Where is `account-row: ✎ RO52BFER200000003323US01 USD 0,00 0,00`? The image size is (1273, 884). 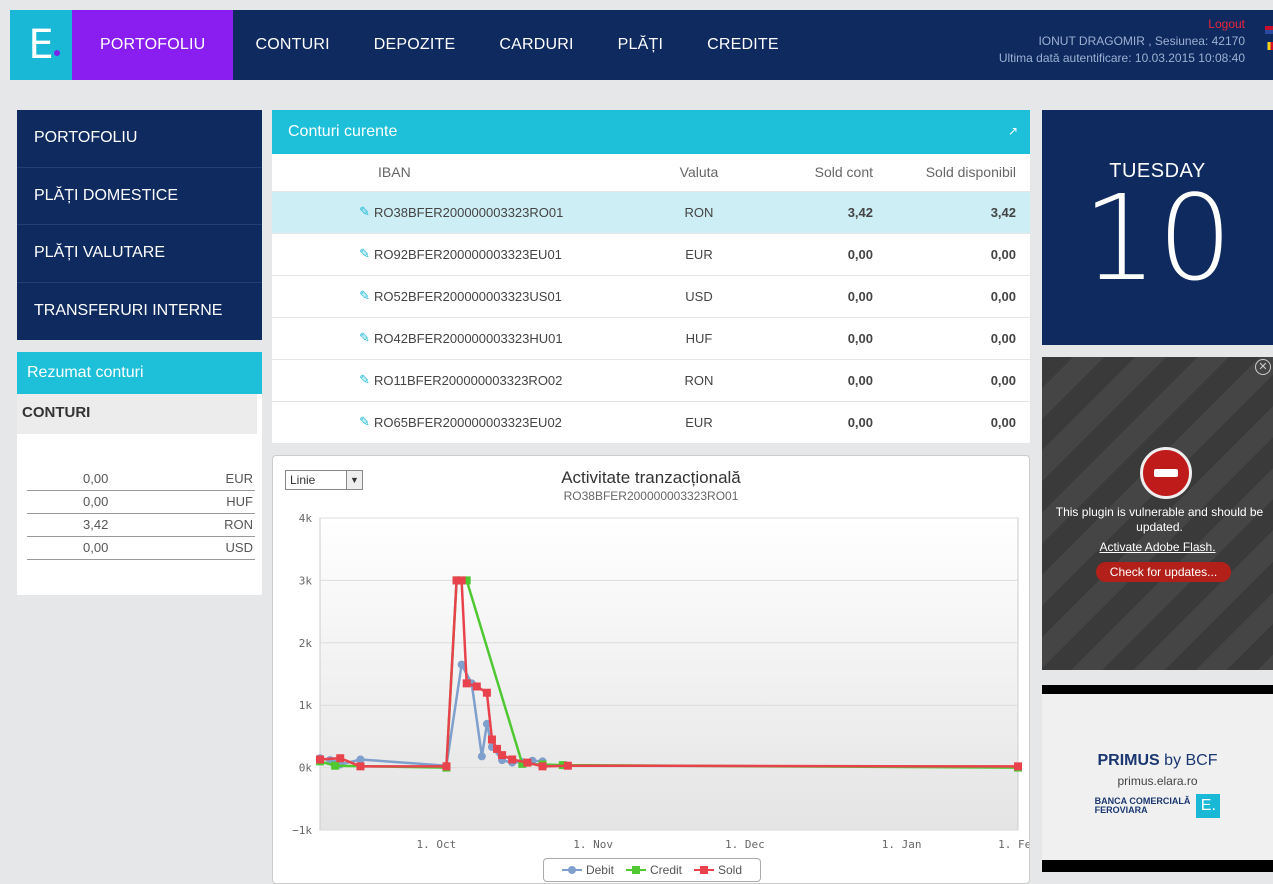
account-row: ✎ RO52BFER200000003323US01 USD 0,00 0,00 is located at coordinates (651, 295).